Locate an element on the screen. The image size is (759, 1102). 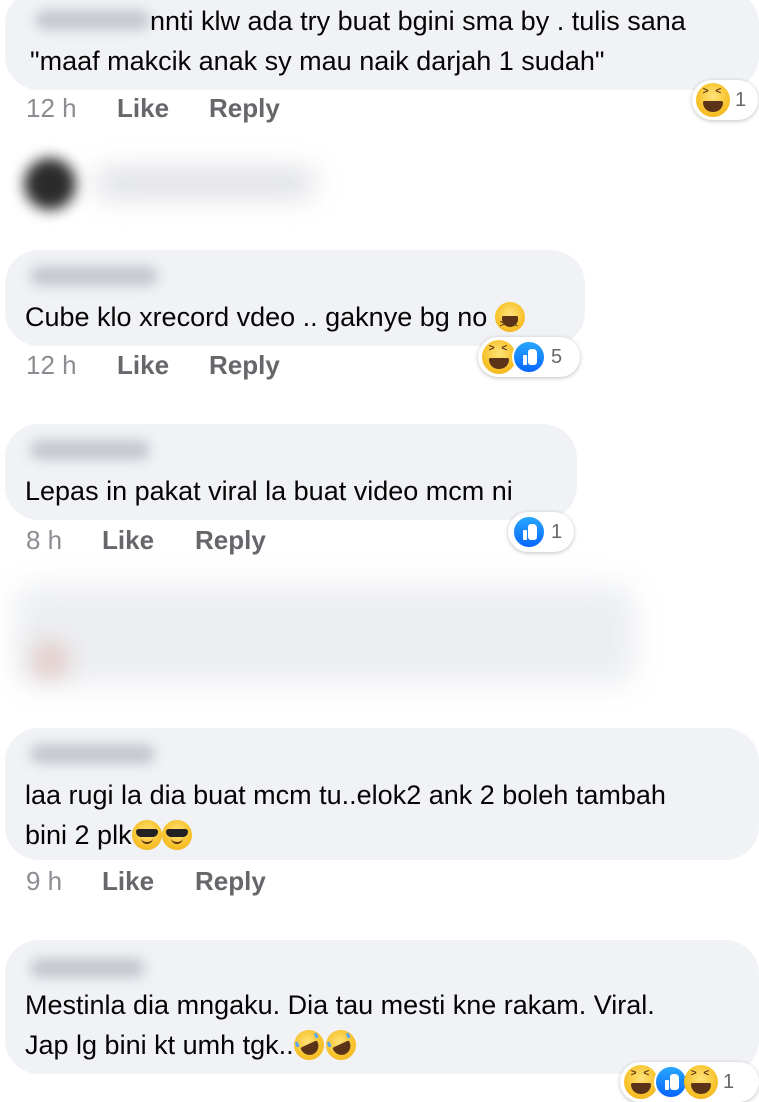
comment-text-line: bini 2 plk is located at coordinates (78, 835).